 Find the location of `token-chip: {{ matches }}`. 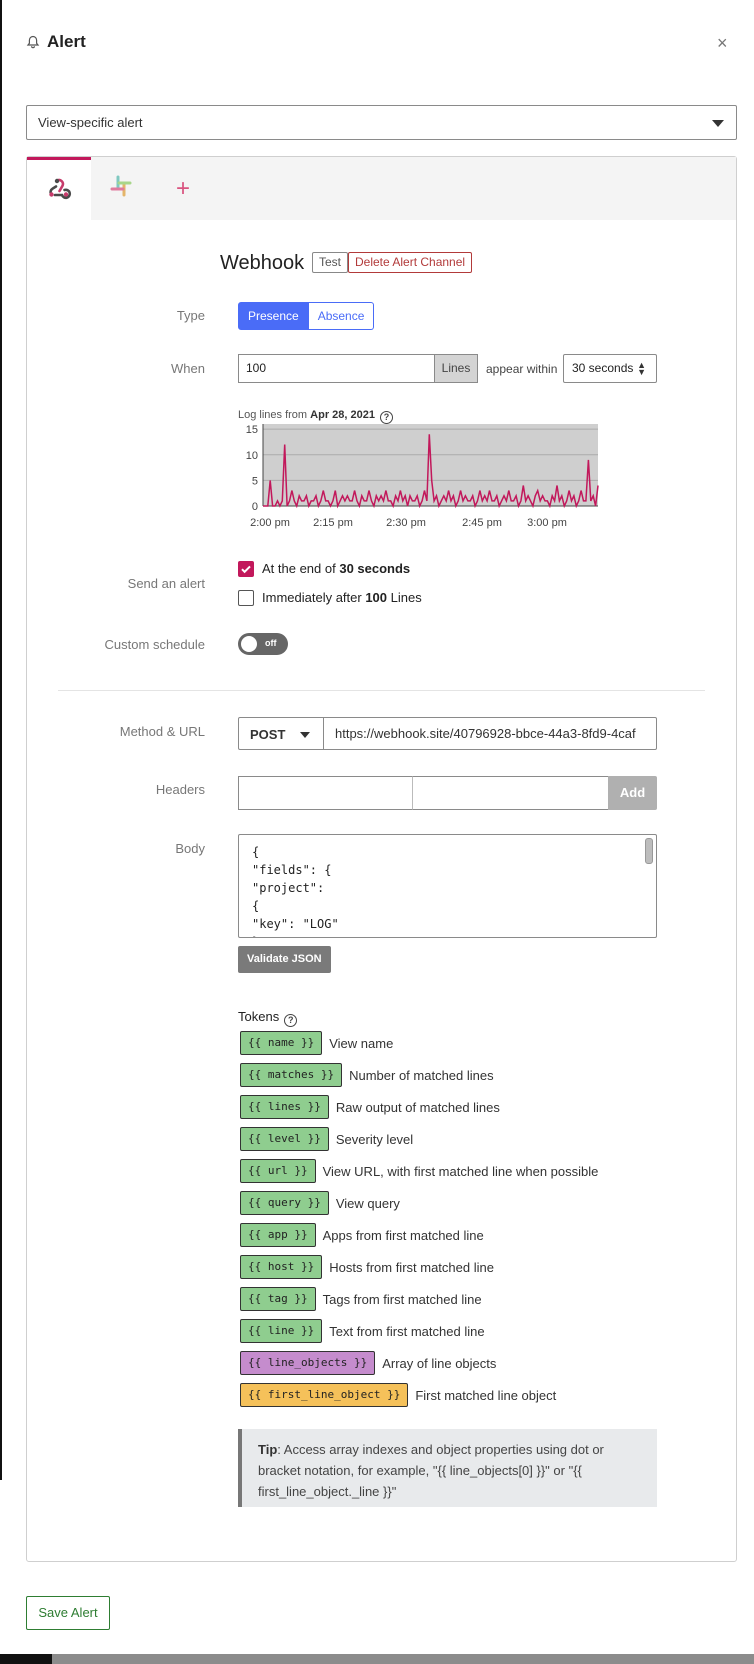

token-chip: {{ matches }} is located at coordinates (291, 1075).